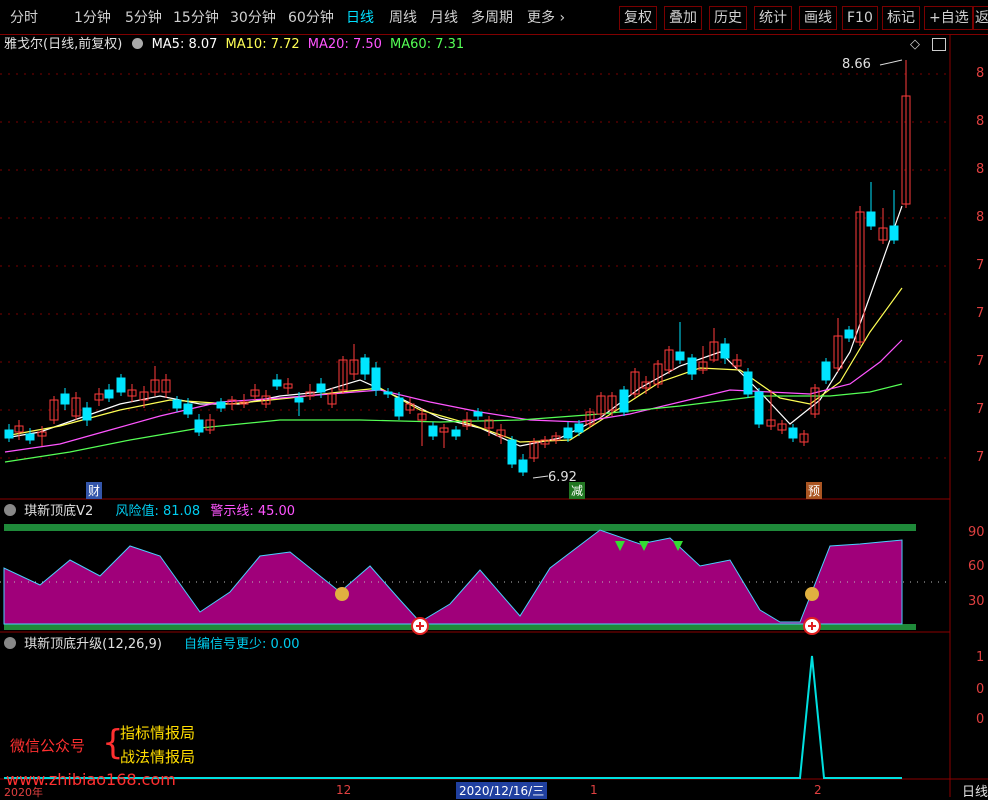 This screenshot has width=988, height=800. I want to click on signal-panel-header: 琪新顶底升级(12,26,9) 自编信号更少: 0.00, so click(152, 645).